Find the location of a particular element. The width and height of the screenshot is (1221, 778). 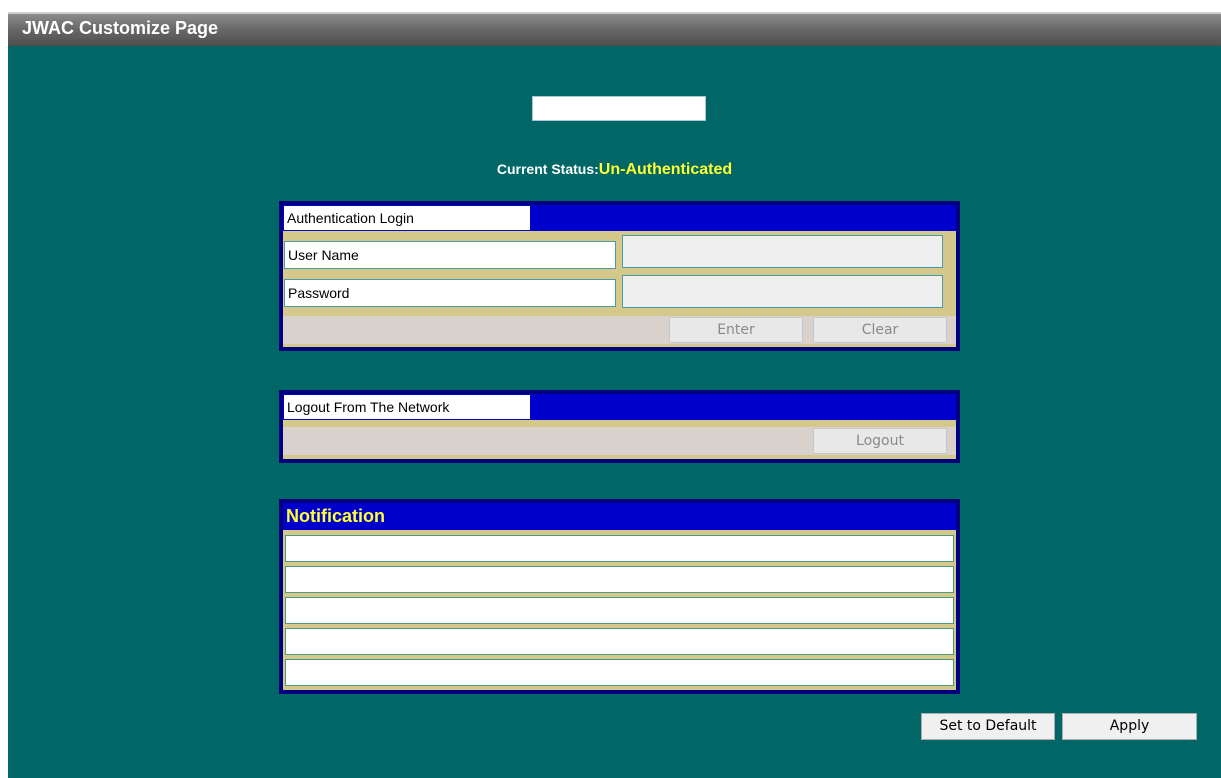

username-field is located at coordinates (782, 251).